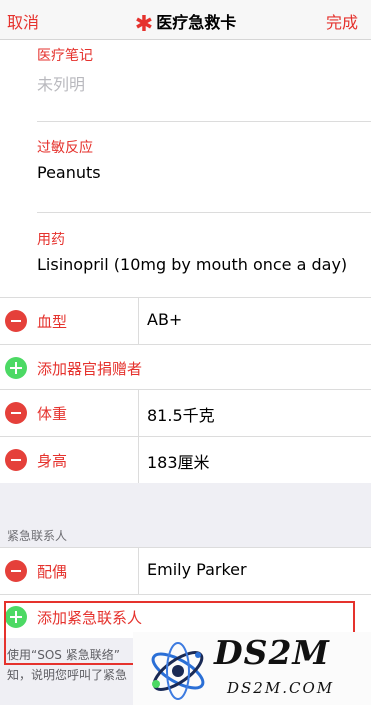 Image resolution: width=371 pixels, height=705 pixels. I want to click on medications-label: 用药, so click(51, 240).